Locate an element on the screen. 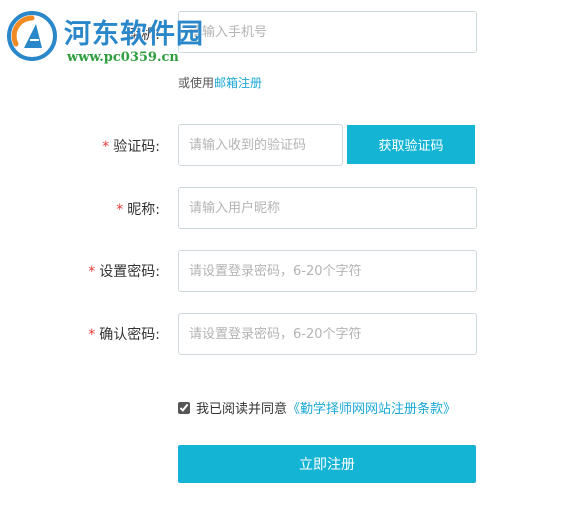 The image size is (580, 505). confirm-password-label: * 确认密码: is located at coordinates (80, 334).